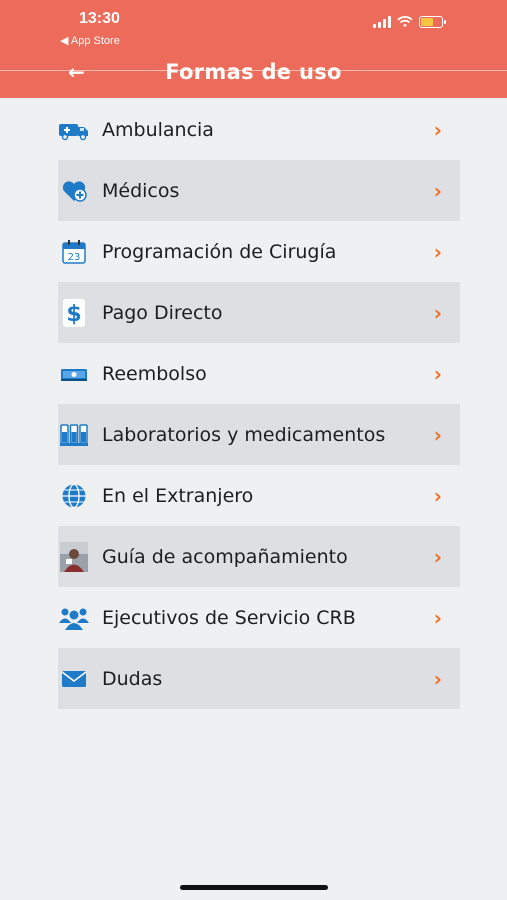  Describe the element at coordinates (259, 495) in the screenshot. I see `menu-item-extranjero: En el Extranjero ›` at that location.